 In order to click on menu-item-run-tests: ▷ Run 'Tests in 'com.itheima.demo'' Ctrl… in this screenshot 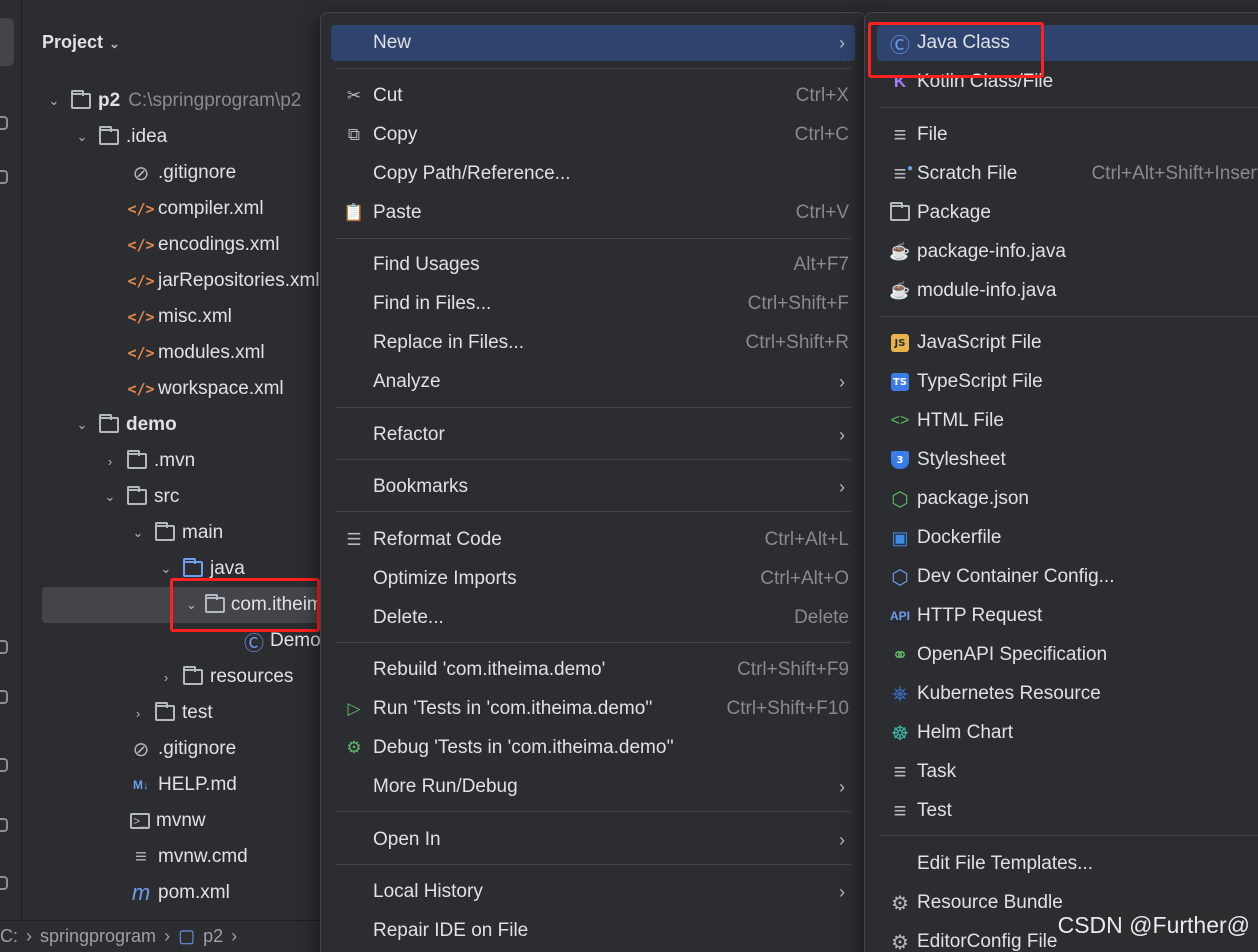, I will do `click(593, 709)`.